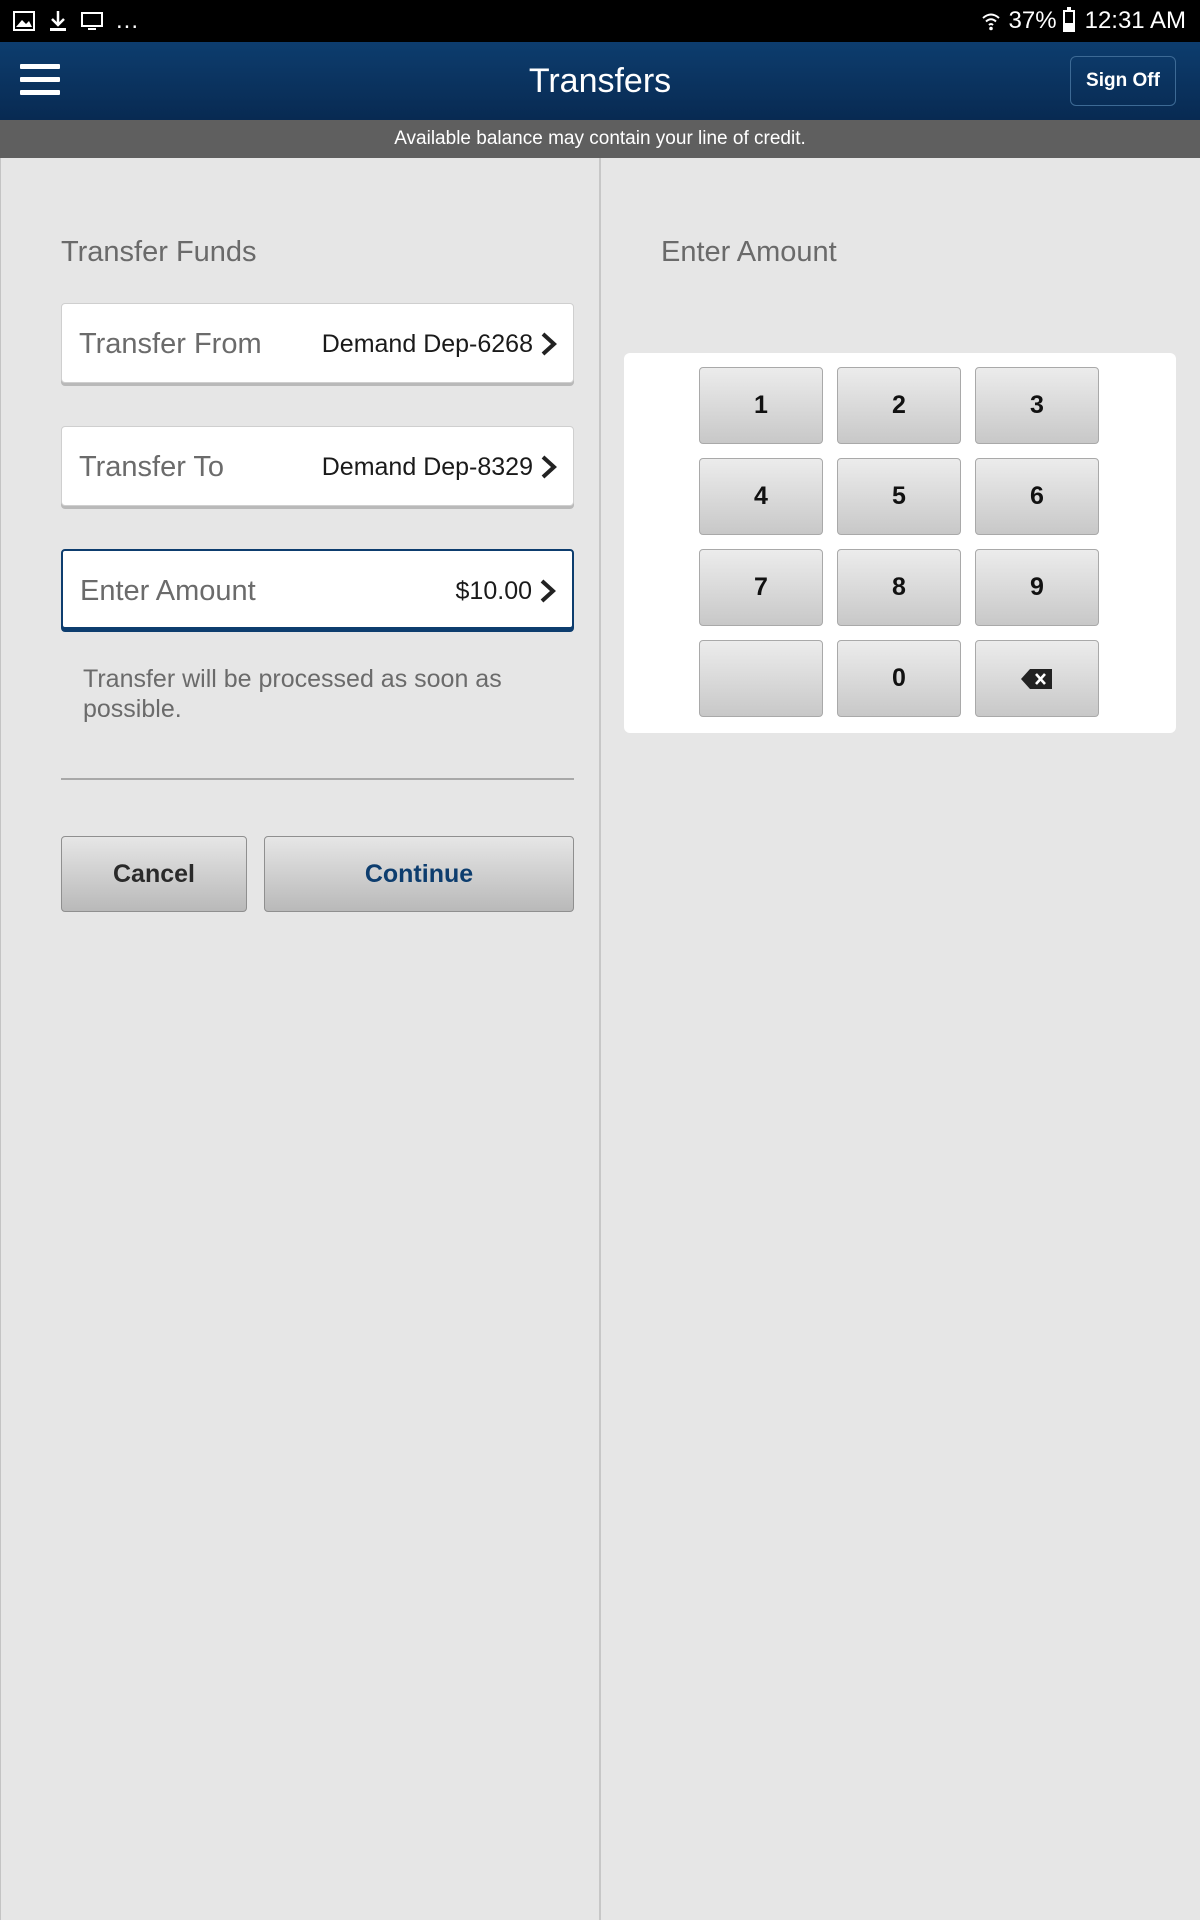 Image resolution: width=1200 pixels, height=1920 pixels. I want to click on backspace-icon, so click(1036, 678).